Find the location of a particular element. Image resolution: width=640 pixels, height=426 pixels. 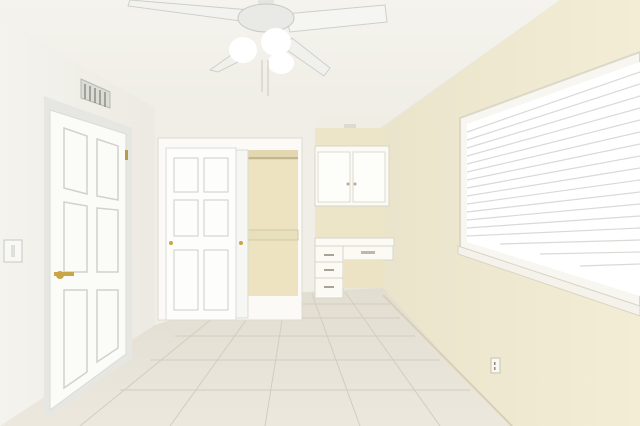

wall-cabinets is located at coordinates (352, 176).